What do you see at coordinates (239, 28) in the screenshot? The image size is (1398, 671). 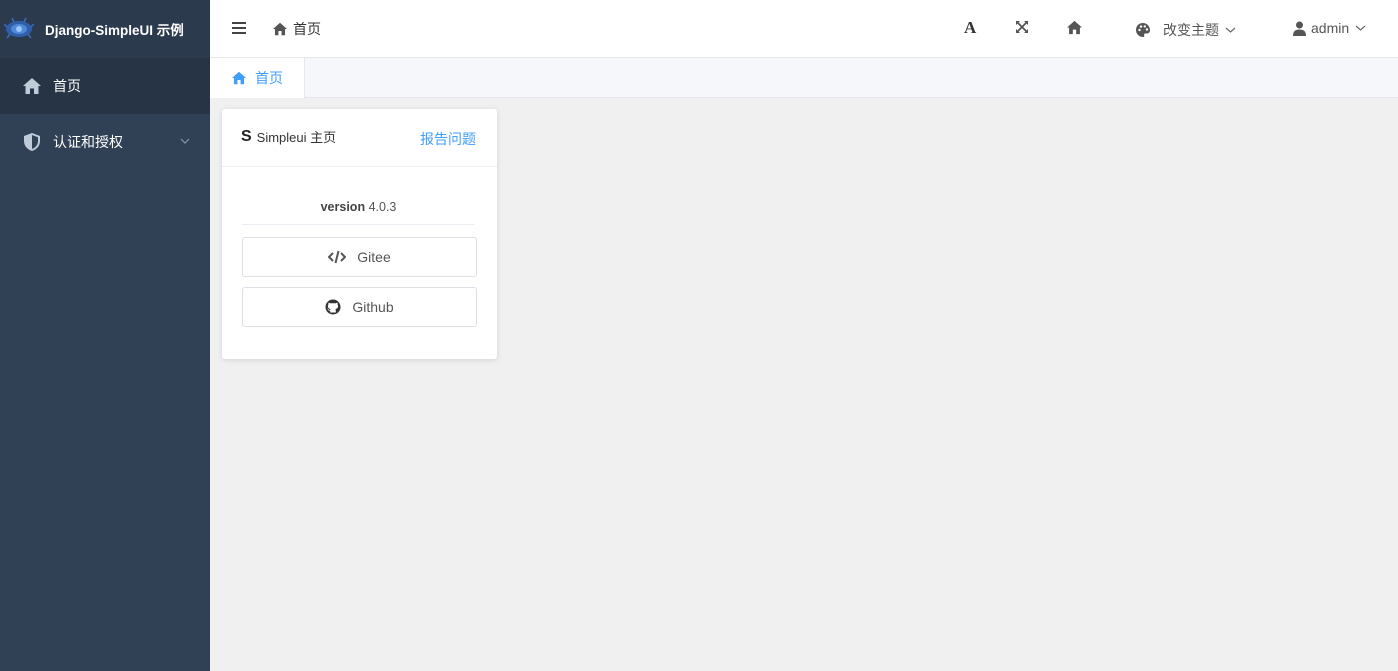 I see `hamburger-menu-icon` at bounding box center [239, 28].